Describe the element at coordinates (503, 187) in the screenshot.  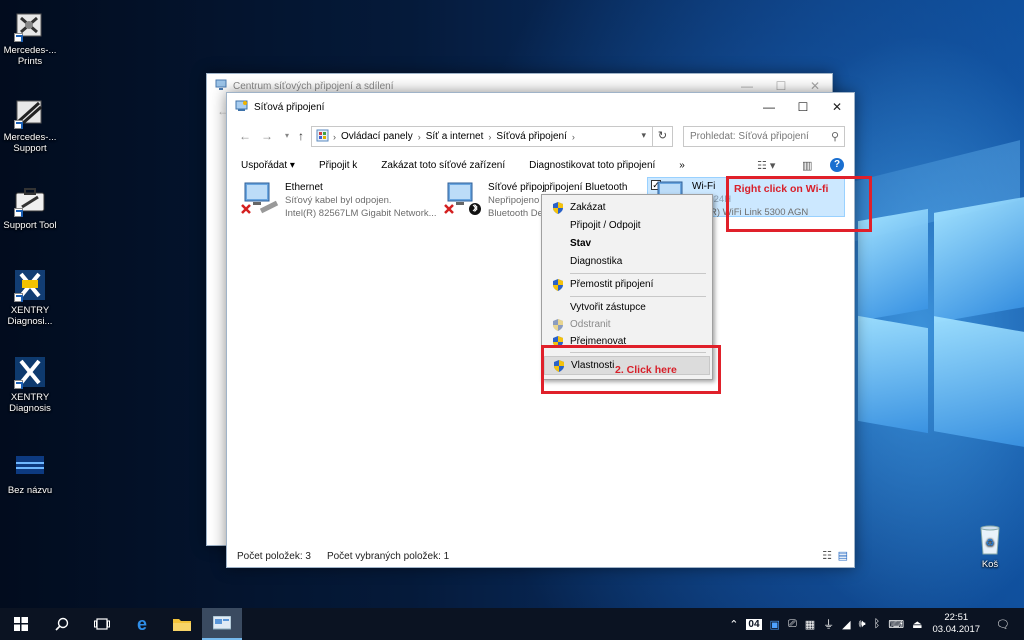
I see `list-item-bluetooth-name-head: Síťové` at that location.